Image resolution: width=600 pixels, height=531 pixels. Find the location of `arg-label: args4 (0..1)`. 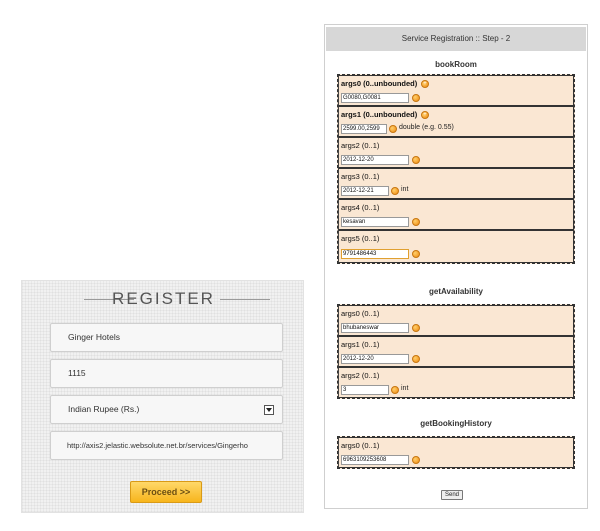

arg-label: args4 (0..1) is located at coordinates (360, 207).